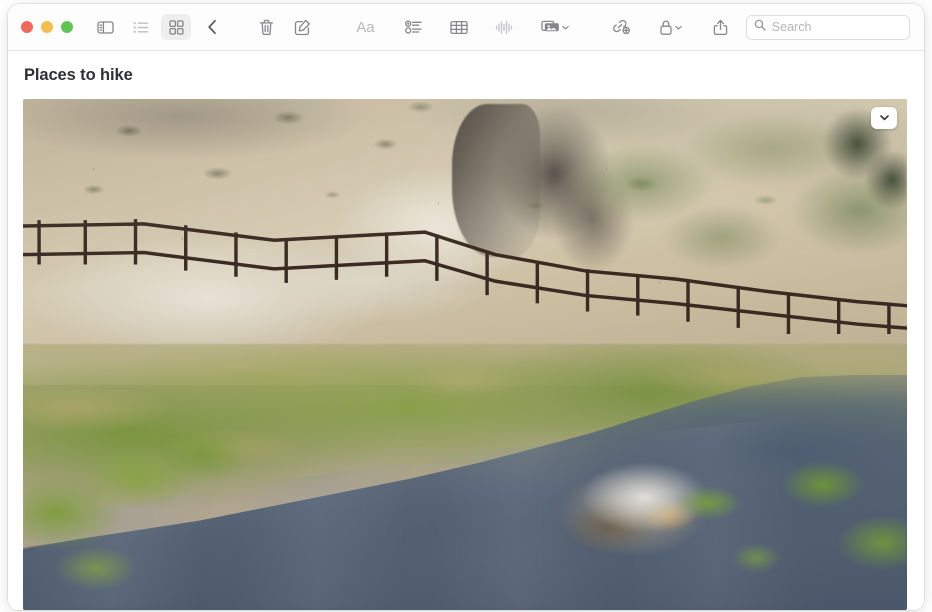 The width and height of the screenshot is (932, 612). Describe the element at coordinates (67, 27) in the screenshot. I see `maximize-button` at that location.